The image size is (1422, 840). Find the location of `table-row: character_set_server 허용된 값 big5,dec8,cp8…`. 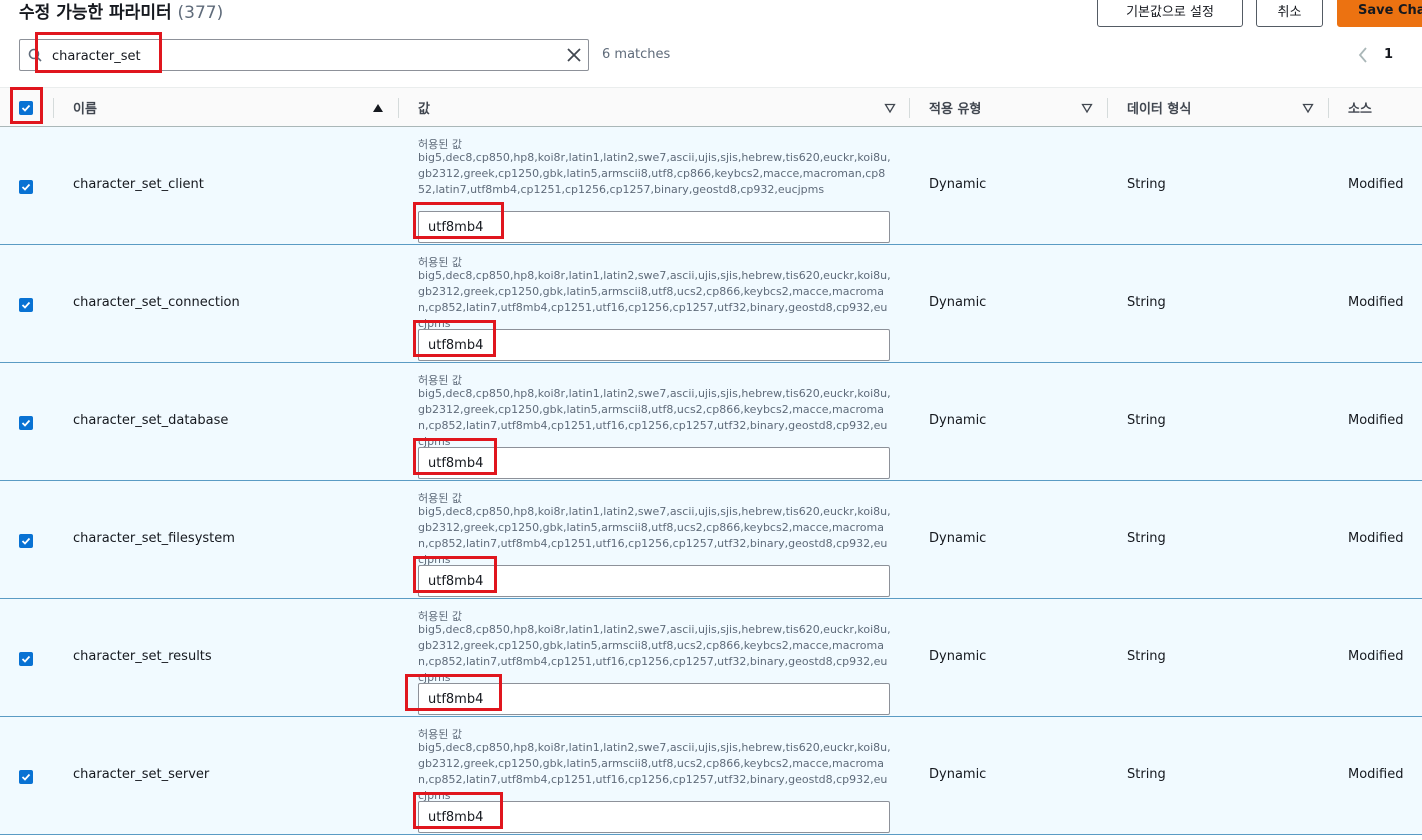

table-row: character_set_server 허용된 값 big5,dec8,cp8… is located at coordinates (711, 776).